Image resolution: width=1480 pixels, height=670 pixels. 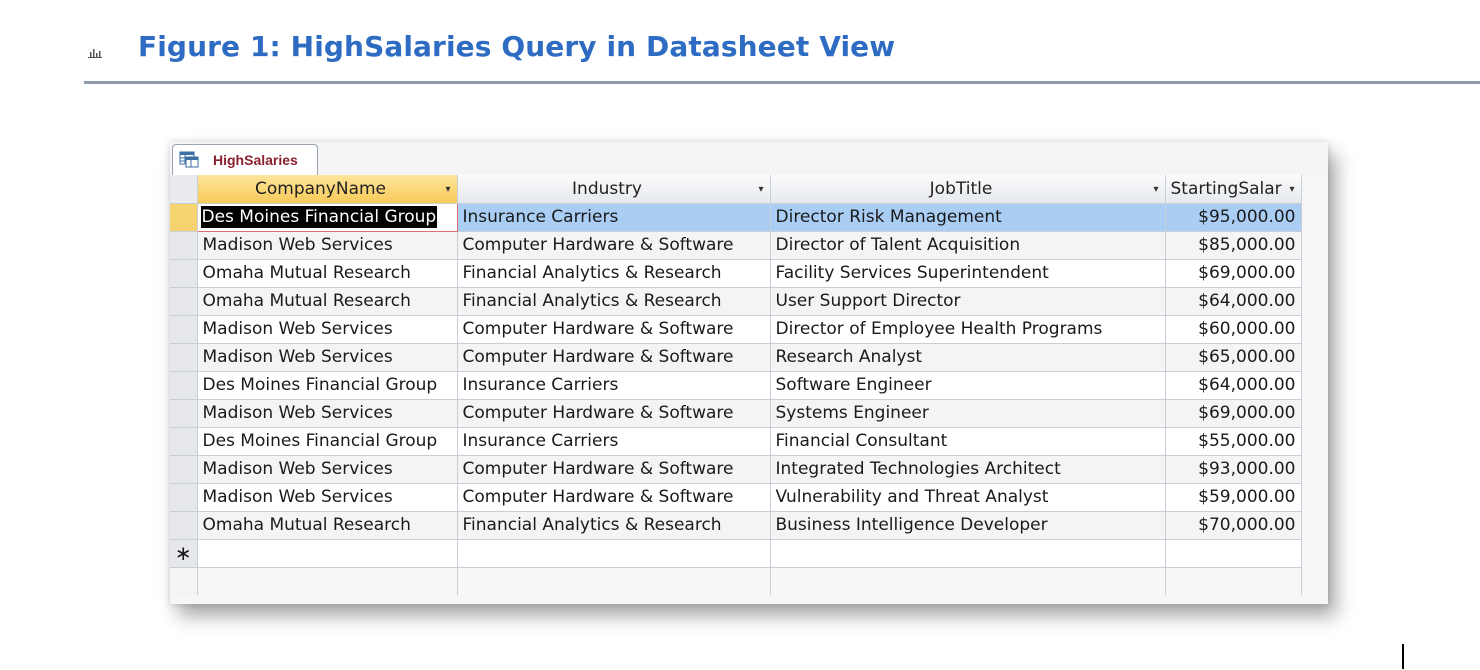 What do you see at coordinates (968, 301) in the screenshot?
I see `table-cell: User Support Director` at bounding box center [968, 301].